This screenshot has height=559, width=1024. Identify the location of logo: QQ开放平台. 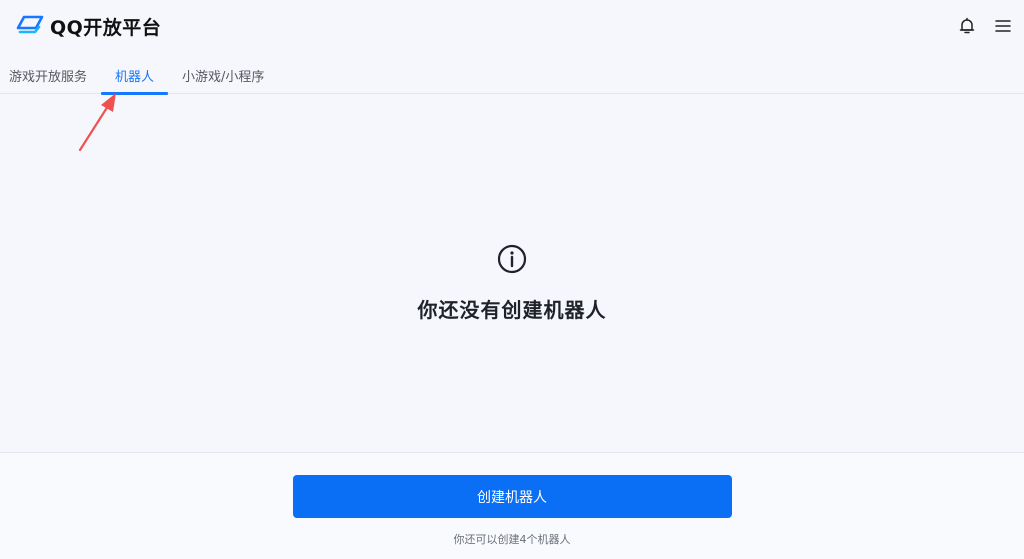
(88, 26).